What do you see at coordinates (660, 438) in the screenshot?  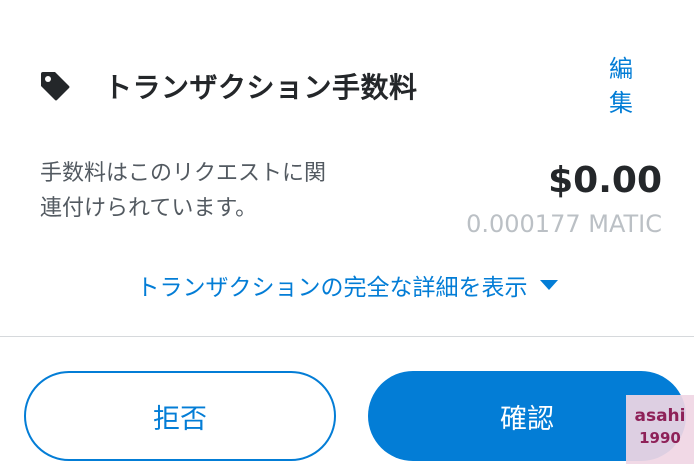 I see `watermark-line2: 1990` at bounding box center [660, 438].